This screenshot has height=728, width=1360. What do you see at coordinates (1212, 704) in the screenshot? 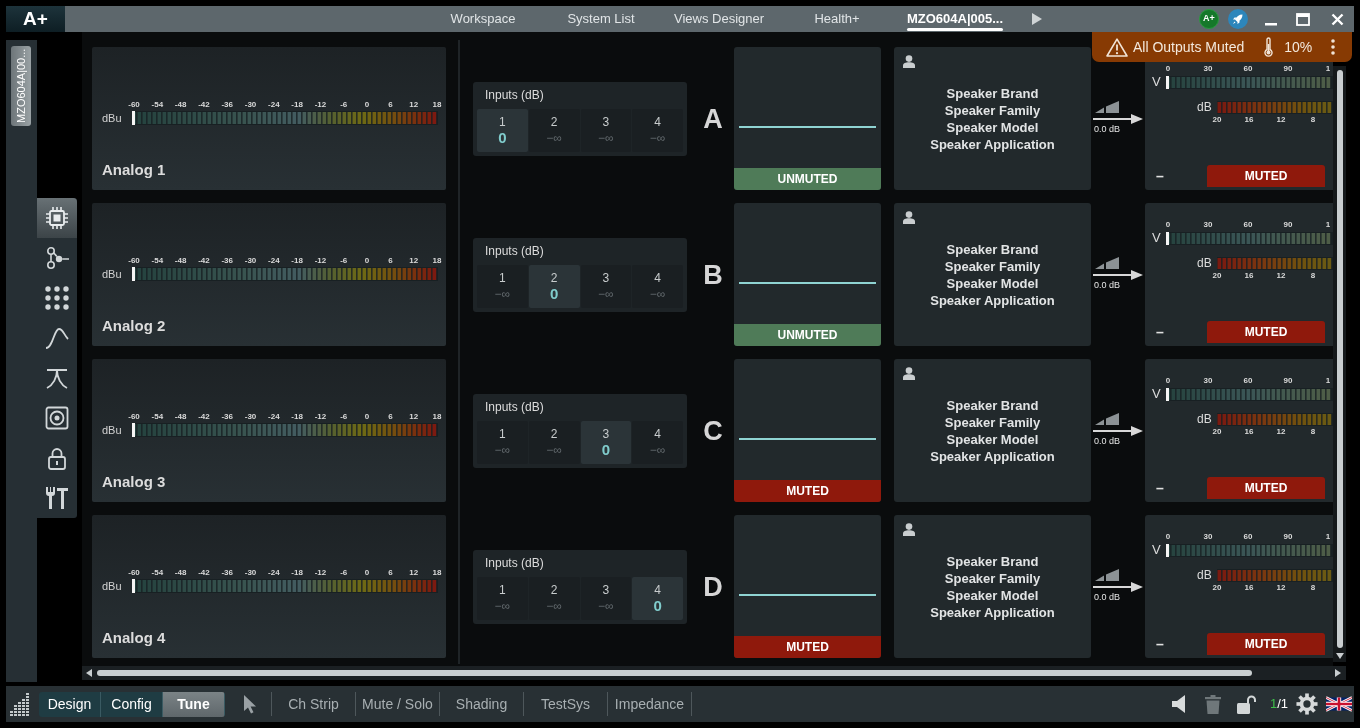
I see `trash-icon` at bounding box center [1212, 704].